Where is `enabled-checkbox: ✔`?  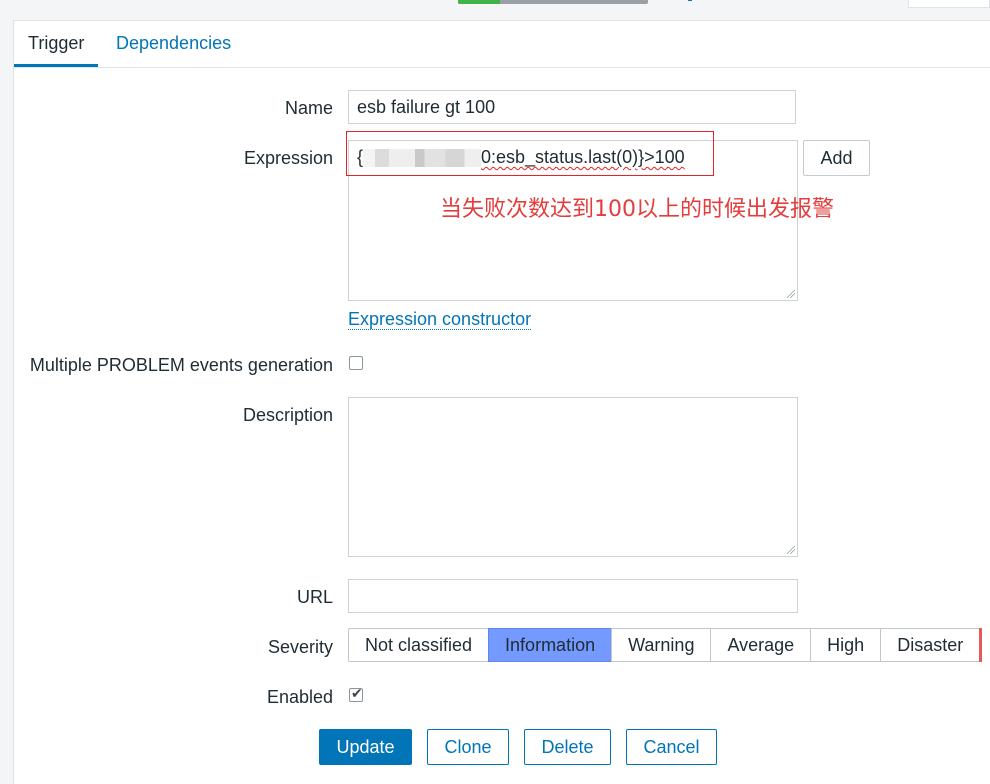 enabled-checkbox: ✔ is located at coordinates (356, 693).